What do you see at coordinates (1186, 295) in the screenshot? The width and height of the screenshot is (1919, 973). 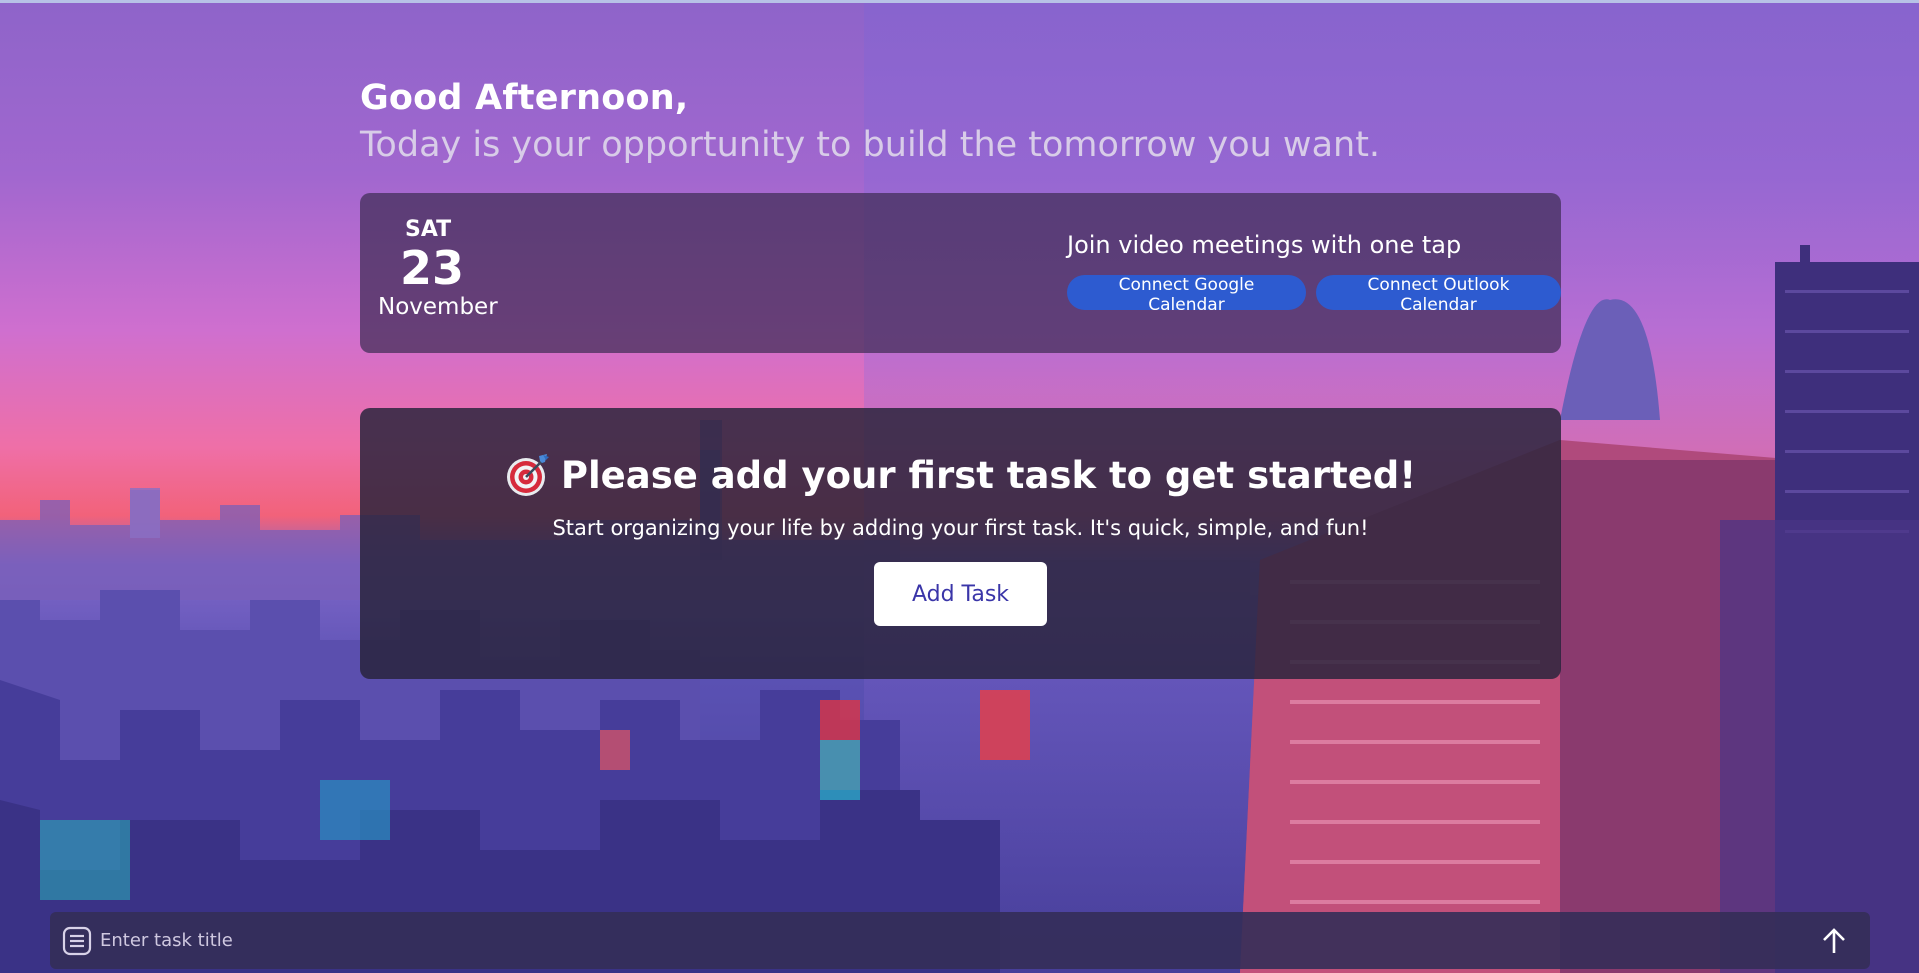 I see `connect-google-calendar-button: Connect Google Calendar` at bounding box center [1186, 295].